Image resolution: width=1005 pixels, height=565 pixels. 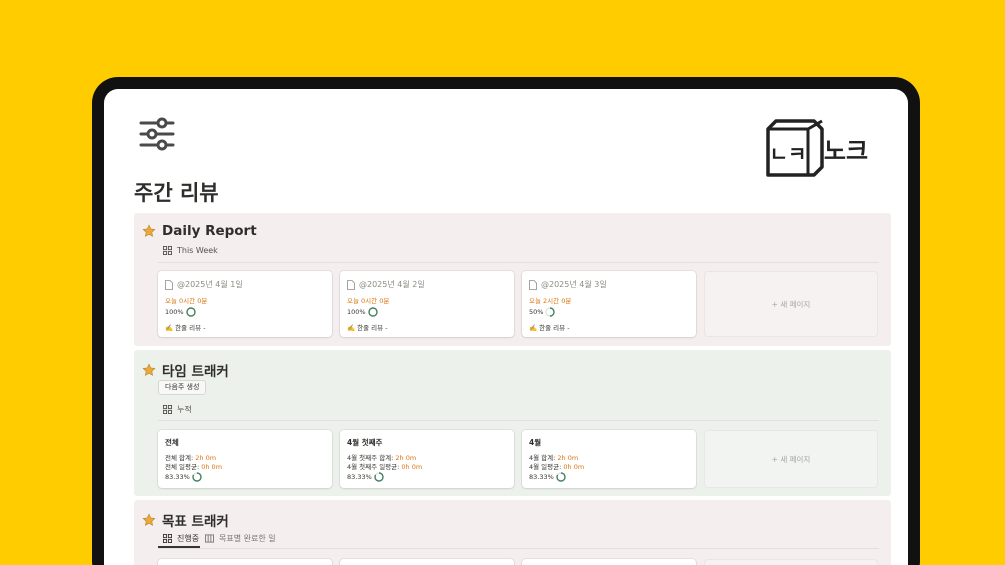 What do you see at coordinates (209, 538) in the screenshot?
I see `board-icon` at bounding box center [209, 538].